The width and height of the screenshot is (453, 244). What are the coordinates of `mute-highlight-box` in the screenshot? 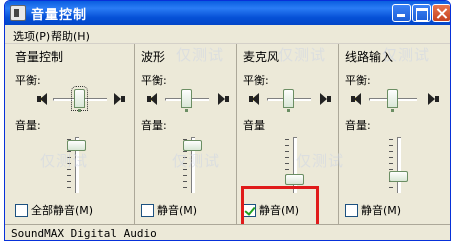 It's located at (280, 206).